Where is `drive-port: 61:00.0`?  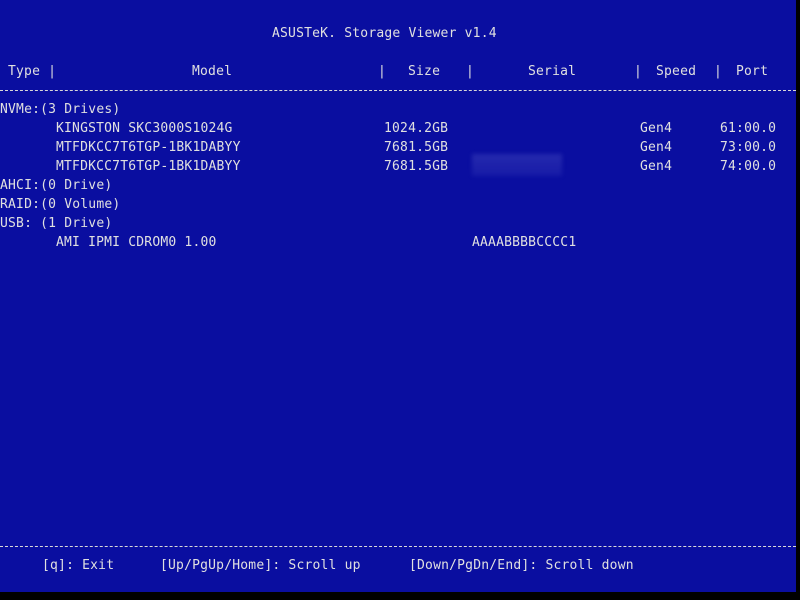
drive-port: 61:00.0 is located at coordinates (748, 128).